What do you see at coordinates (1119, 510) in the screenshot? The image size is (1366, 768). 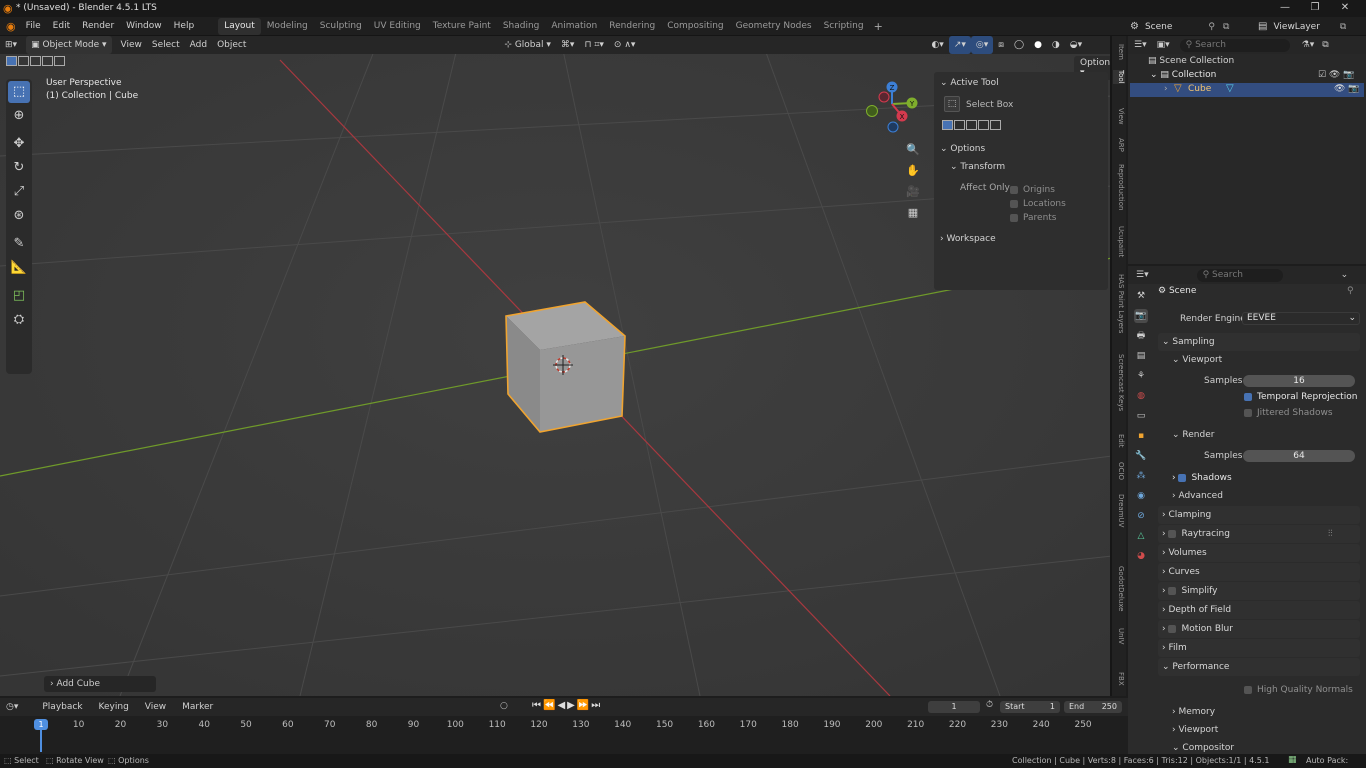 I see `sidebar-tab-dreamuv: DreamUV` at bounding box center [1119, 510].